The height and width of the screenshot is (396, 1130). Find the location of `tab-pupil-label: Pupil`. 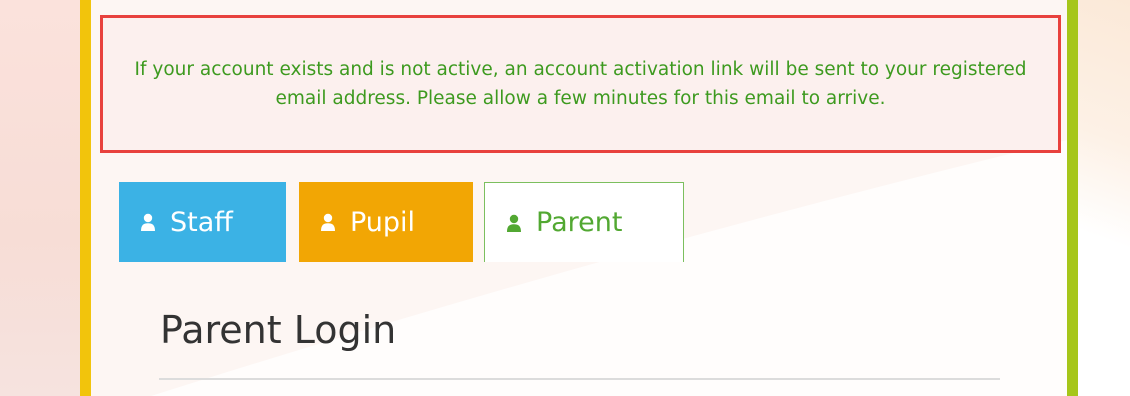

tab-pupil-label: Pupil is located at coordinates (383, 222).